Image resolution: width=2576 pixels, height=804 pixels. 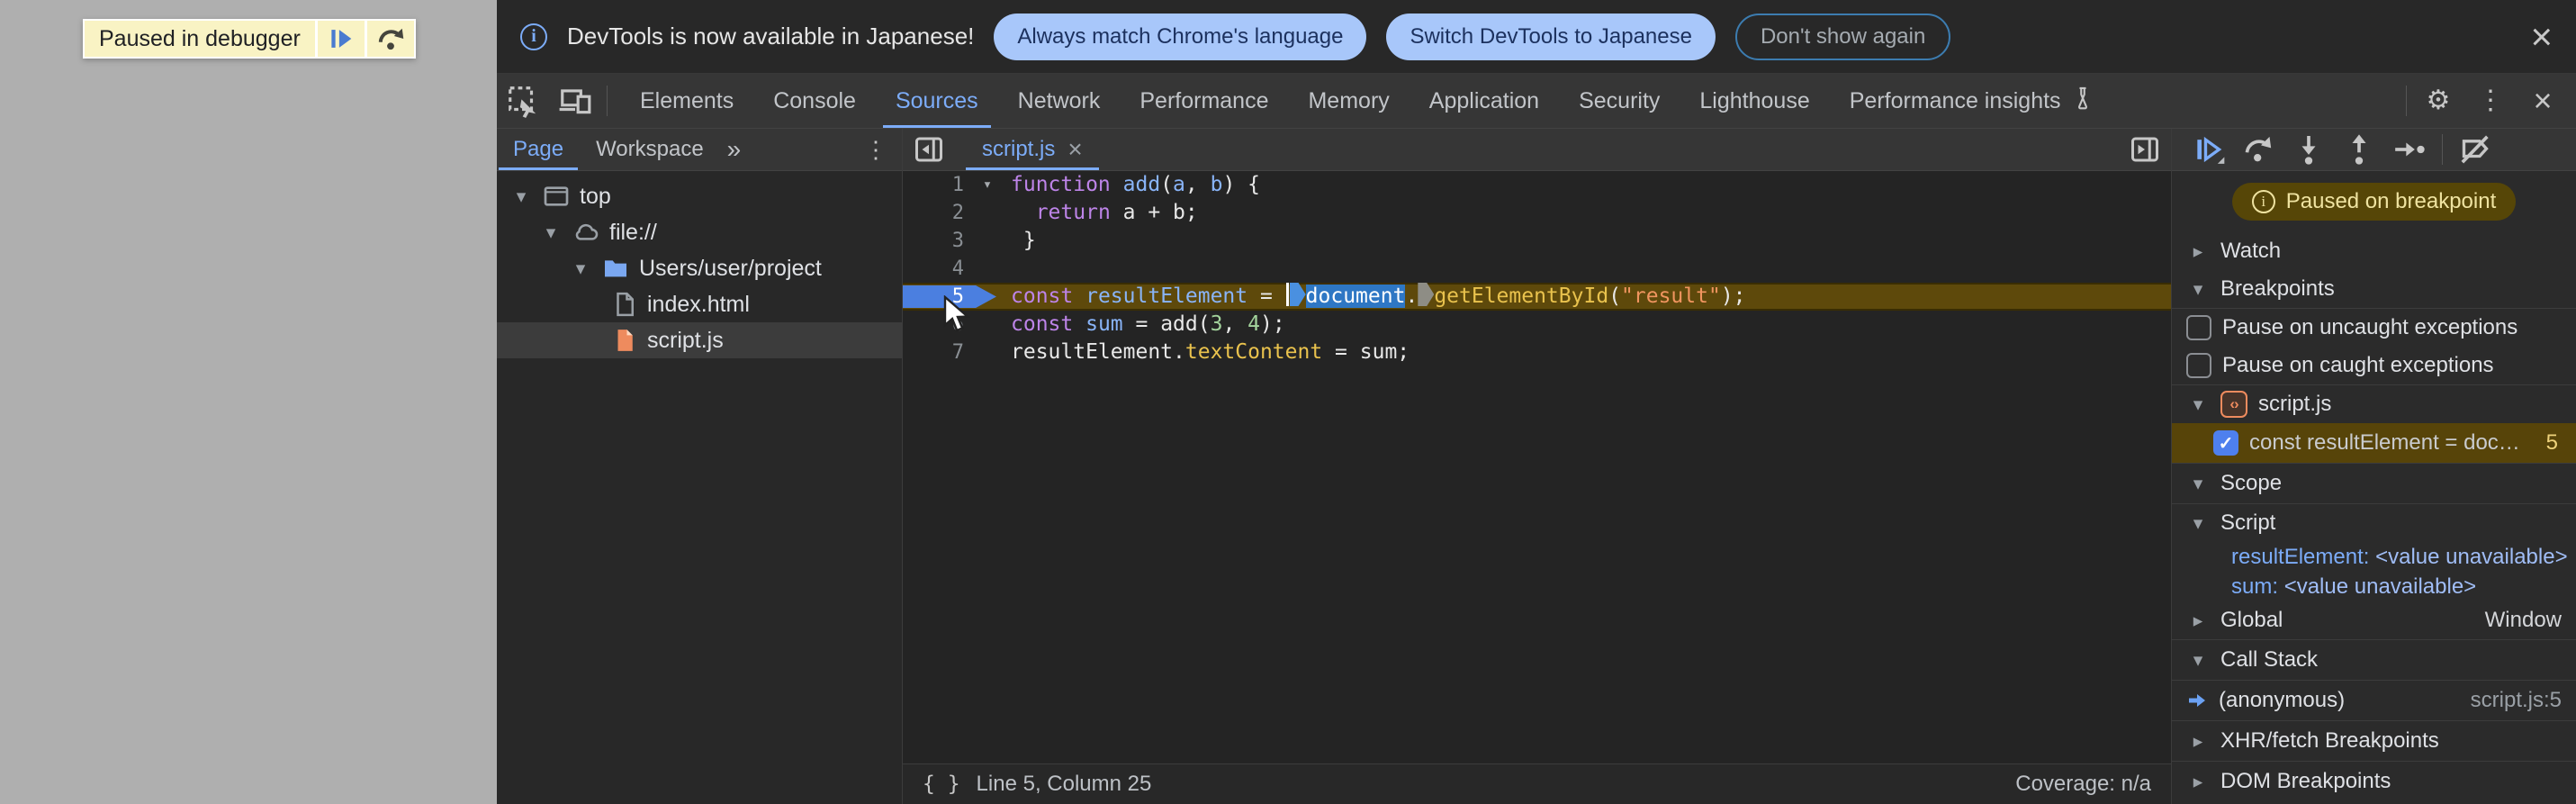 I want to click on tab-sources: Sources, so click(x=937, y=101).